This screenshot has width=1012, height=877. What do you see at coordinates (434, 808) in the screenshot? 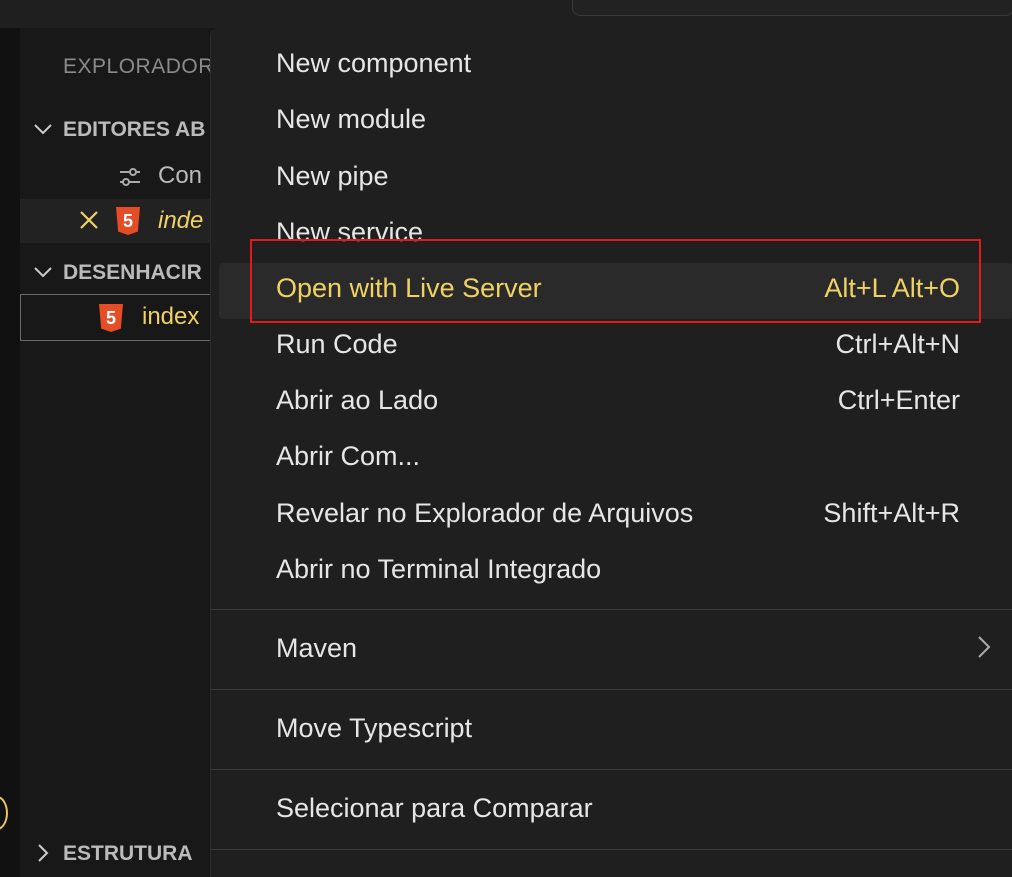
I see `menu-item-label: Selecionar para Comparar` at bounding box center [434, 808].